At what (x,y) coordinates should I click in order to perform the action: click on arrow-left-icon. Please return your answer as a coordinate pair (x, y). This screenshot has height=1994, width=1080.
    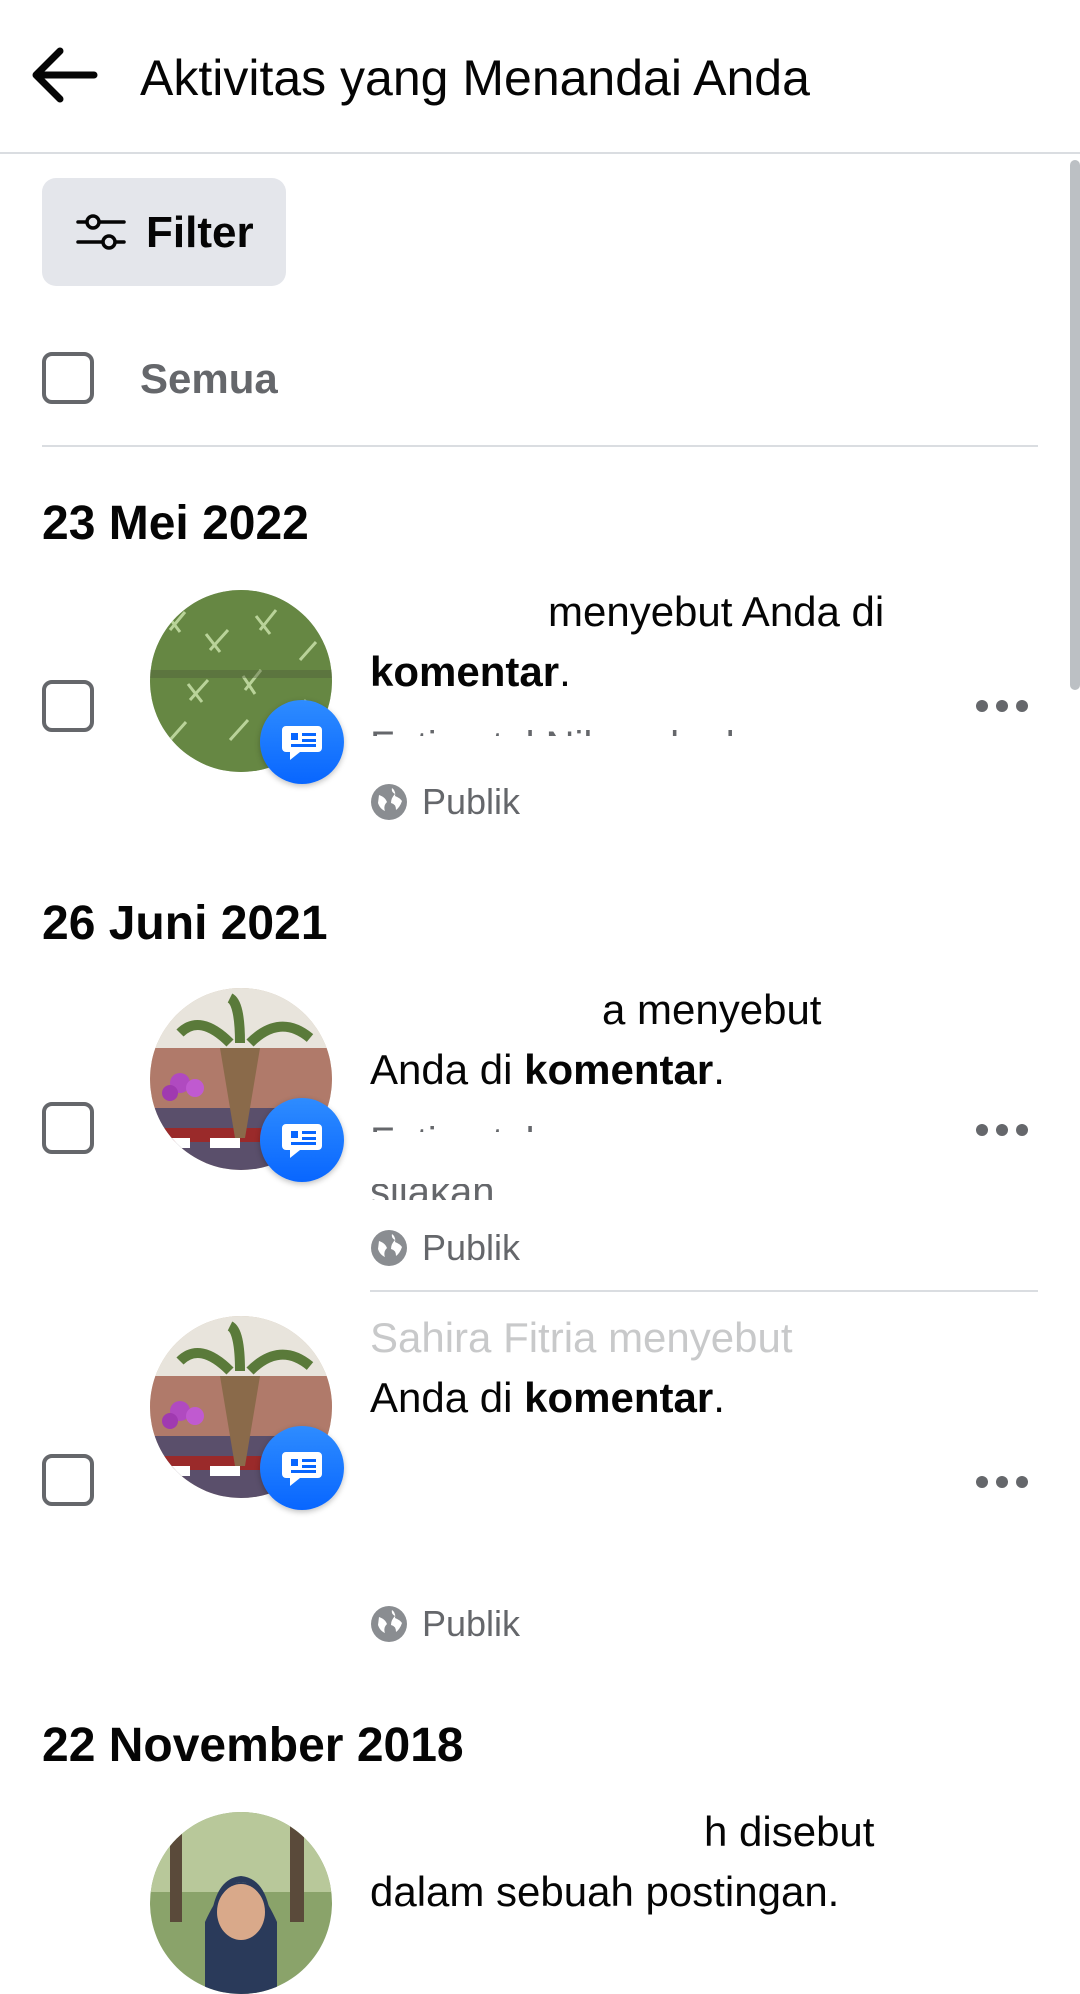
    Looking at the image, I should click on (65, 75).